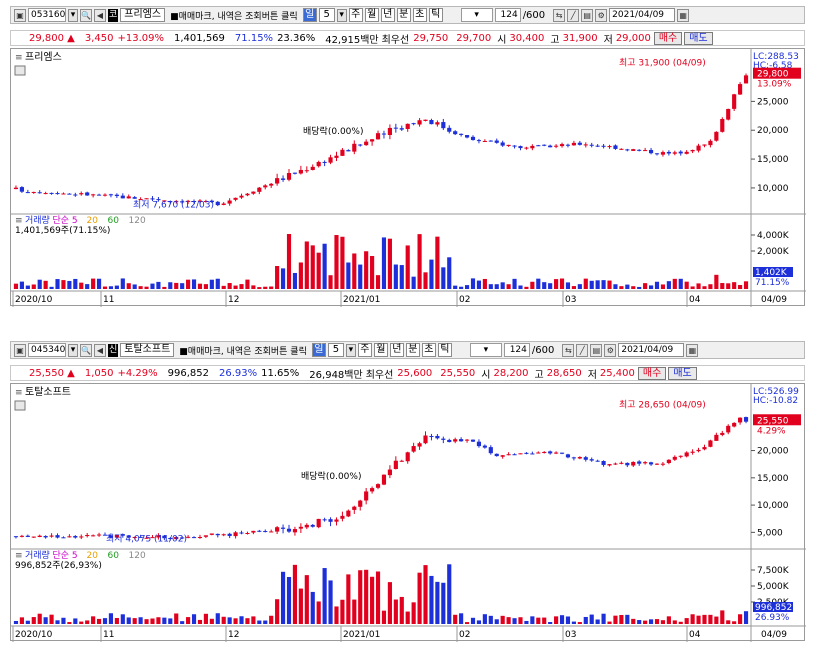 This screenshot has width=817, height=656. What do you see at coordinates (695, 300) in the screenshot?
I see `time-axis-label: 04` at bounding box center [695, 300].